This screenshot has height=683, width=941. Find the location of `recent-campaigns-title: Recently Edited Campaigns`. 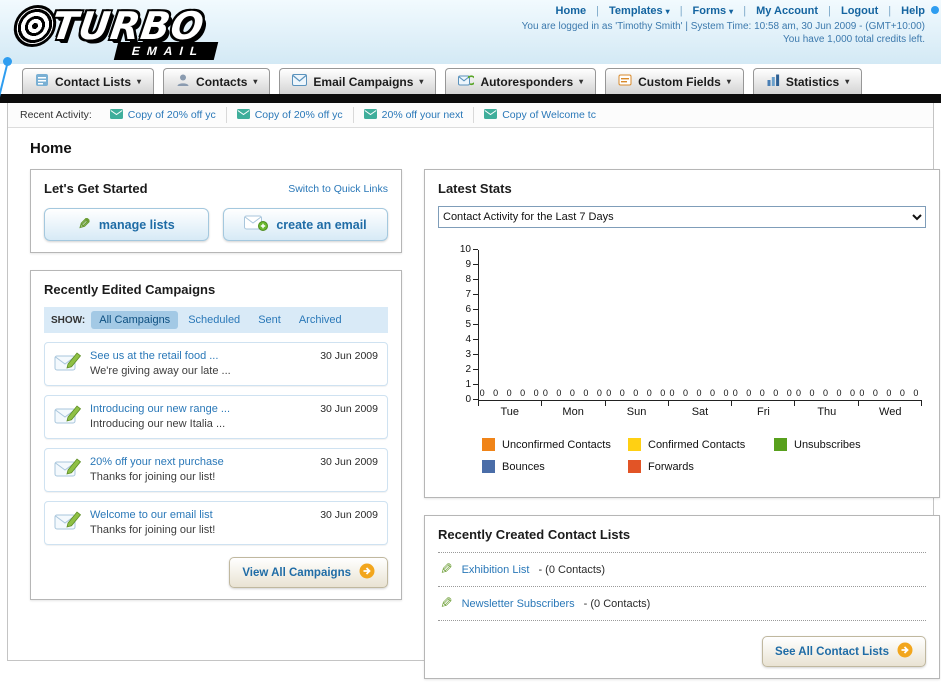

recent-campaigns-title: Recently Edited Campaigns is located at coordinates (130, 289).